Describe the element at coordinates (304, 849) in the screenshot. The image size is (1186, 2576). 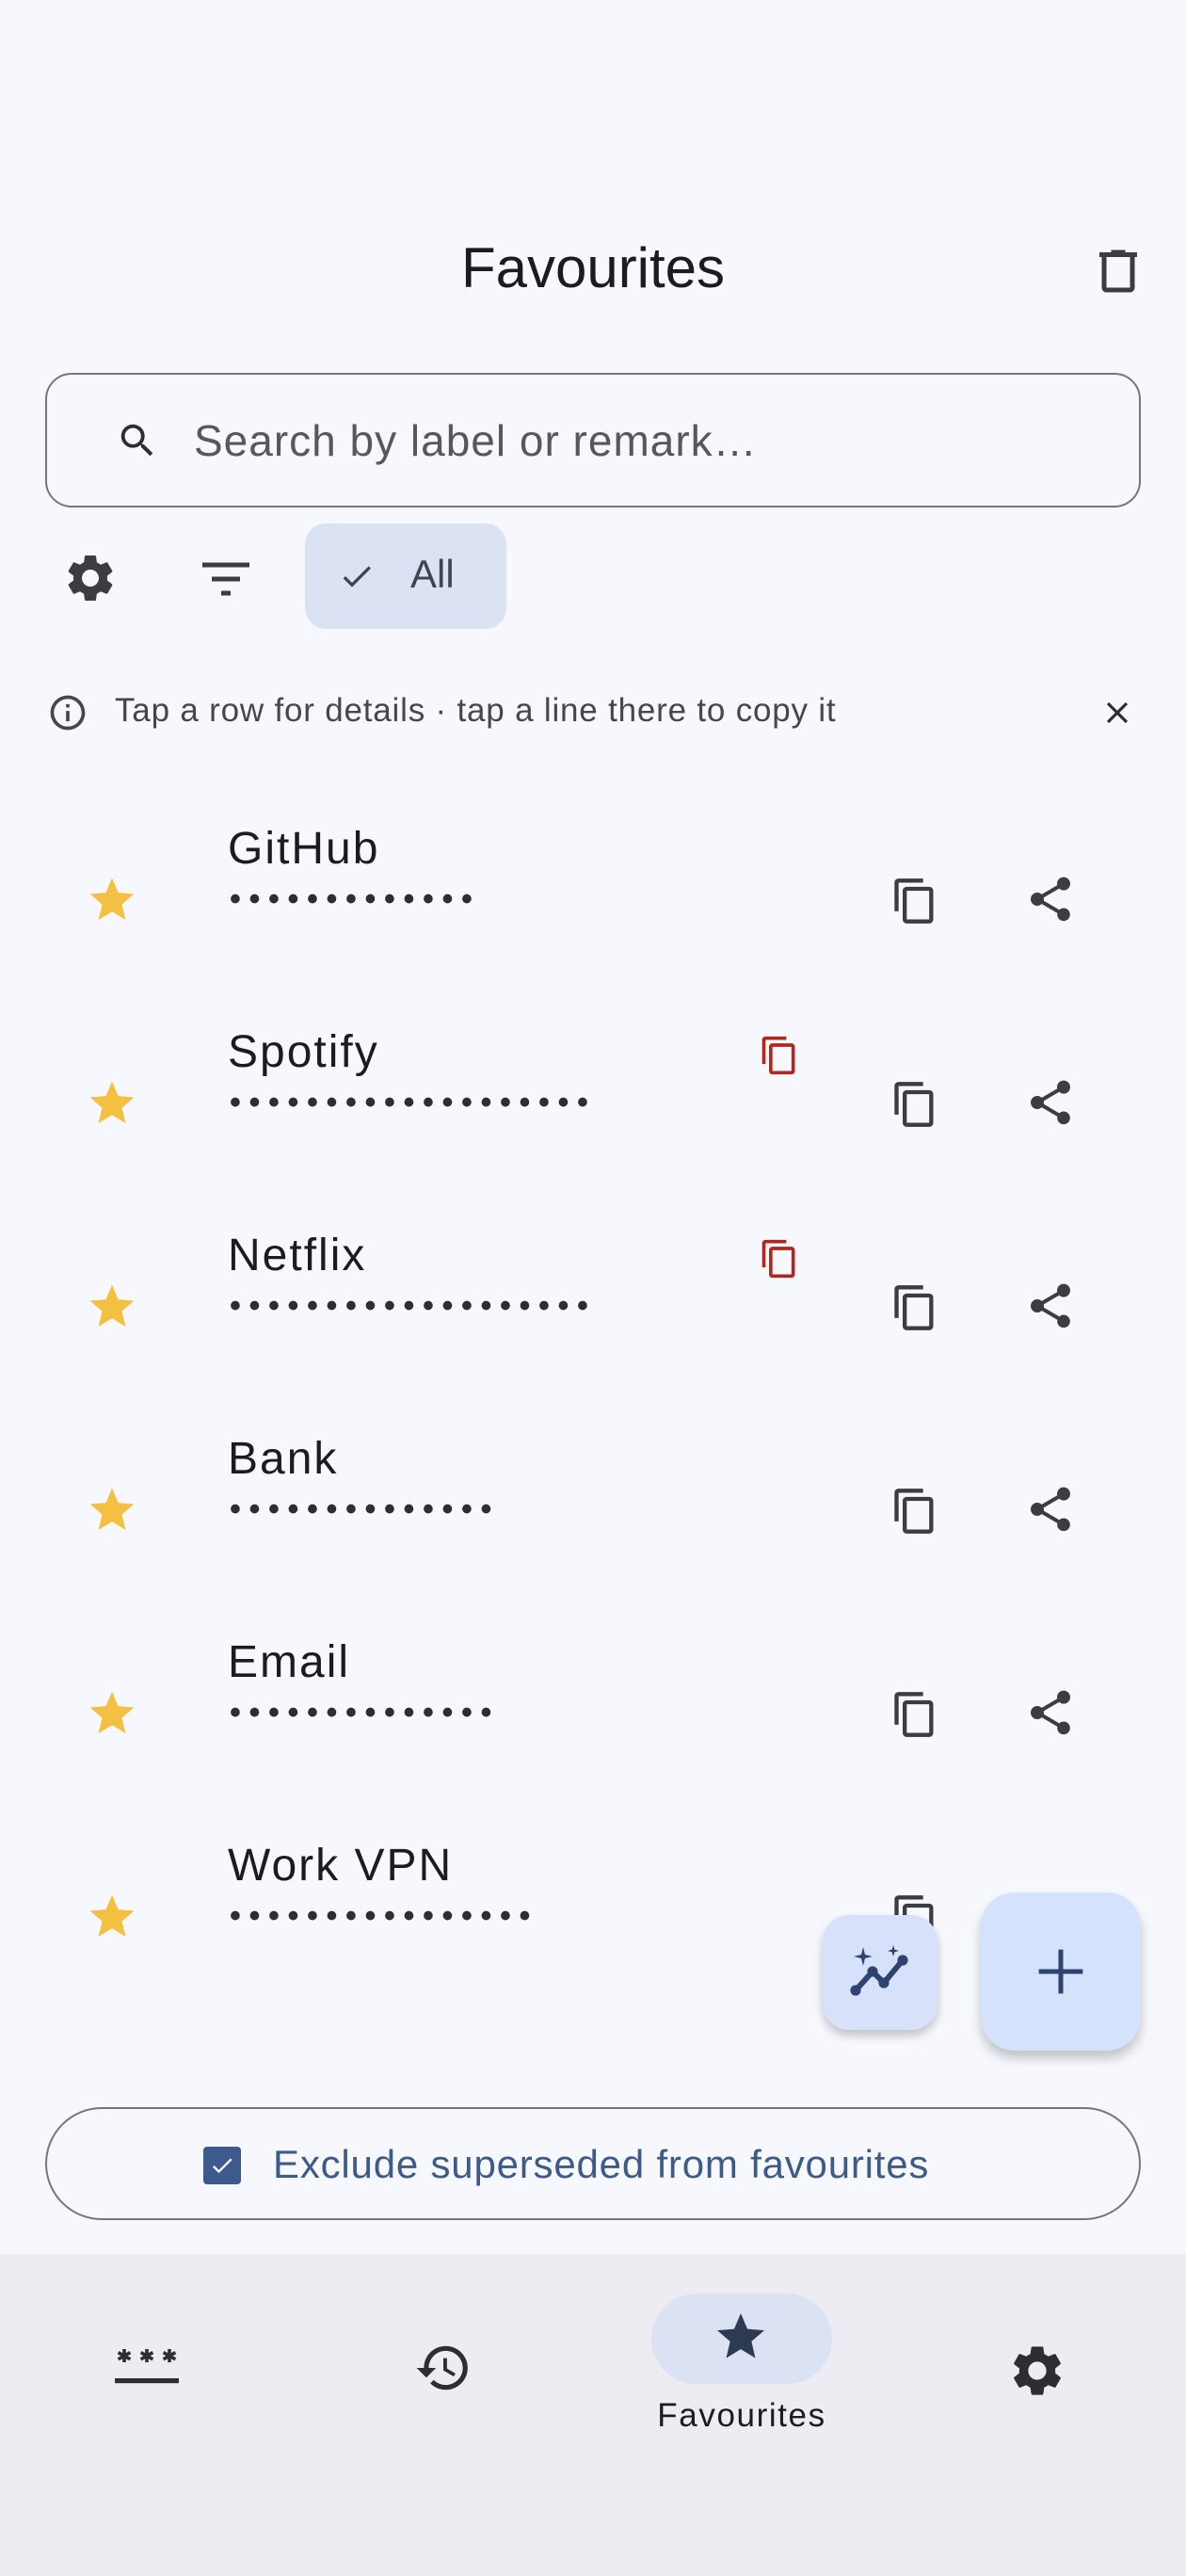
I see `entry-label: GitHub` at that location.